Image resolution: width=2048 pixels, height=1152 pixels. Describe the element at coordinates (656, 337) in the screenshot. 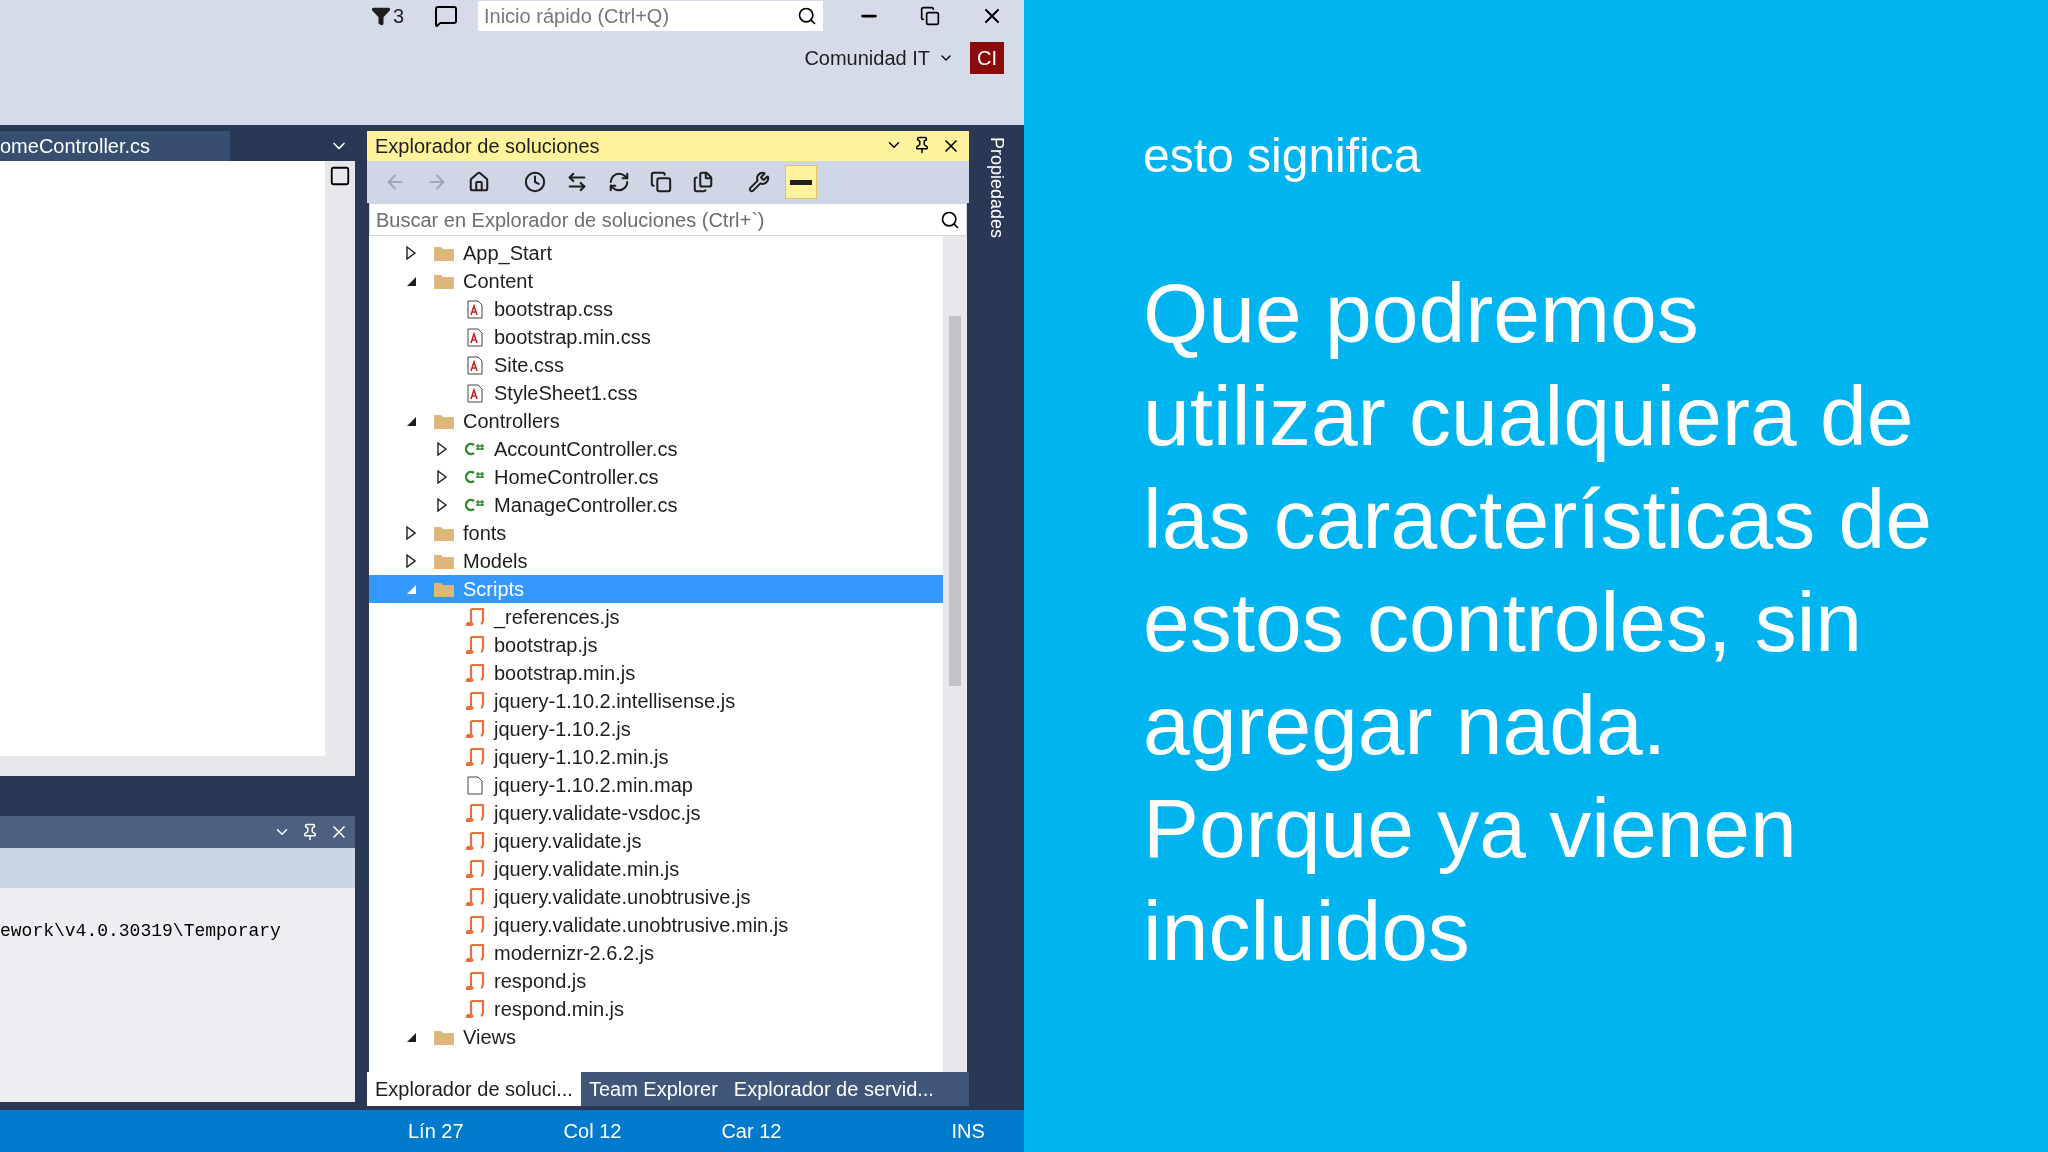

I see `tree-item: bootstrap.min.css` at that location.